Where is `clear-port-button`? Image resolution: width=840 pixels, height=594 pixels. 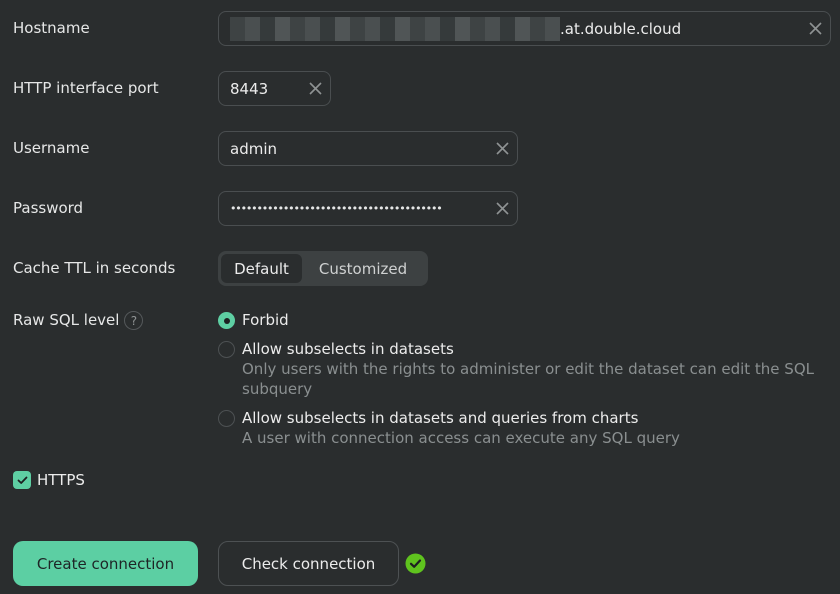
clear-port-button is located at coordinates (315, 88).